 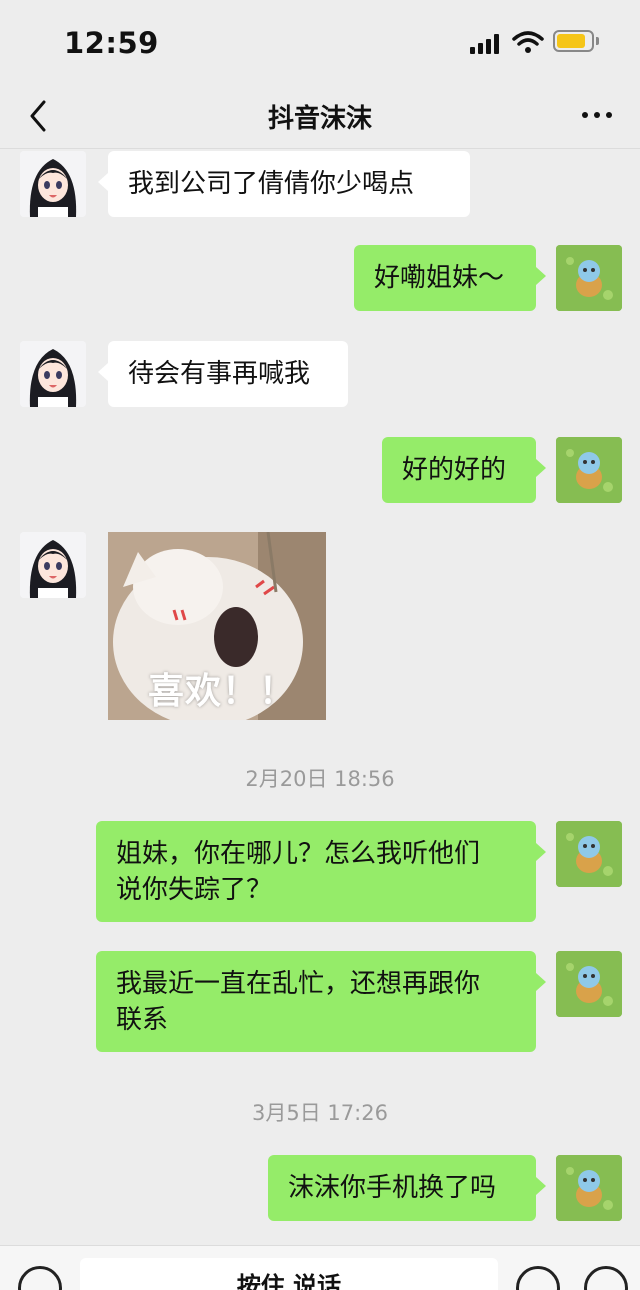 What do you see at coordinates (464, 470) in the screenshot?
I see `message-bubble-outgoing: 好的好的` at bounding box center [464, 470].